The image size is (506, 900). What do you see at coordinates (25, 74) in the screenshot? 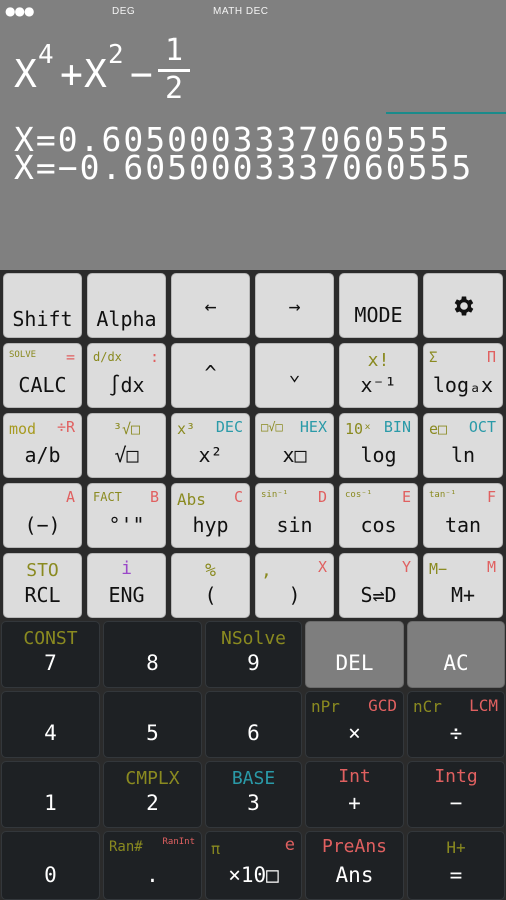
I see `expr-x: X` at bounding box center [25, 74].